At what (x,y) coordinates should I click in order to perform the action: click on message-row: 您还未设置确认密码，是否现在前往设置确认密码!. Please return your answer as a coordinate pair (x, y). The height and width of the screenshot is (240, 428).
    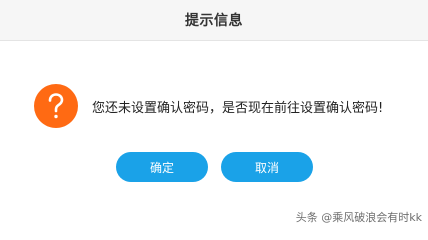
    Looking at the image, I should click on (208, 106).